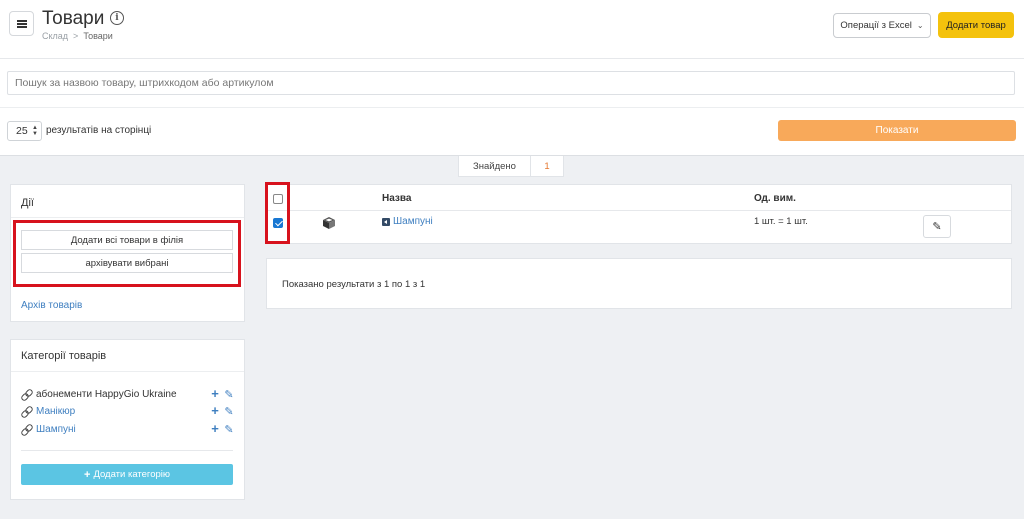  Describe the element at coordinates (98, 36) in the screenshot. I see `breadcrumb-item-current: Товари` at that location.